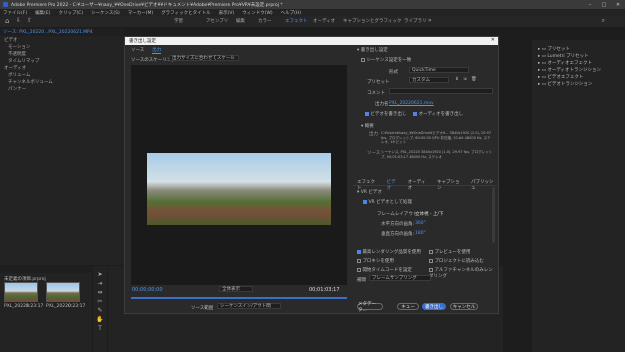  I want to click on search-icon: ⌕, so click(603, 21).